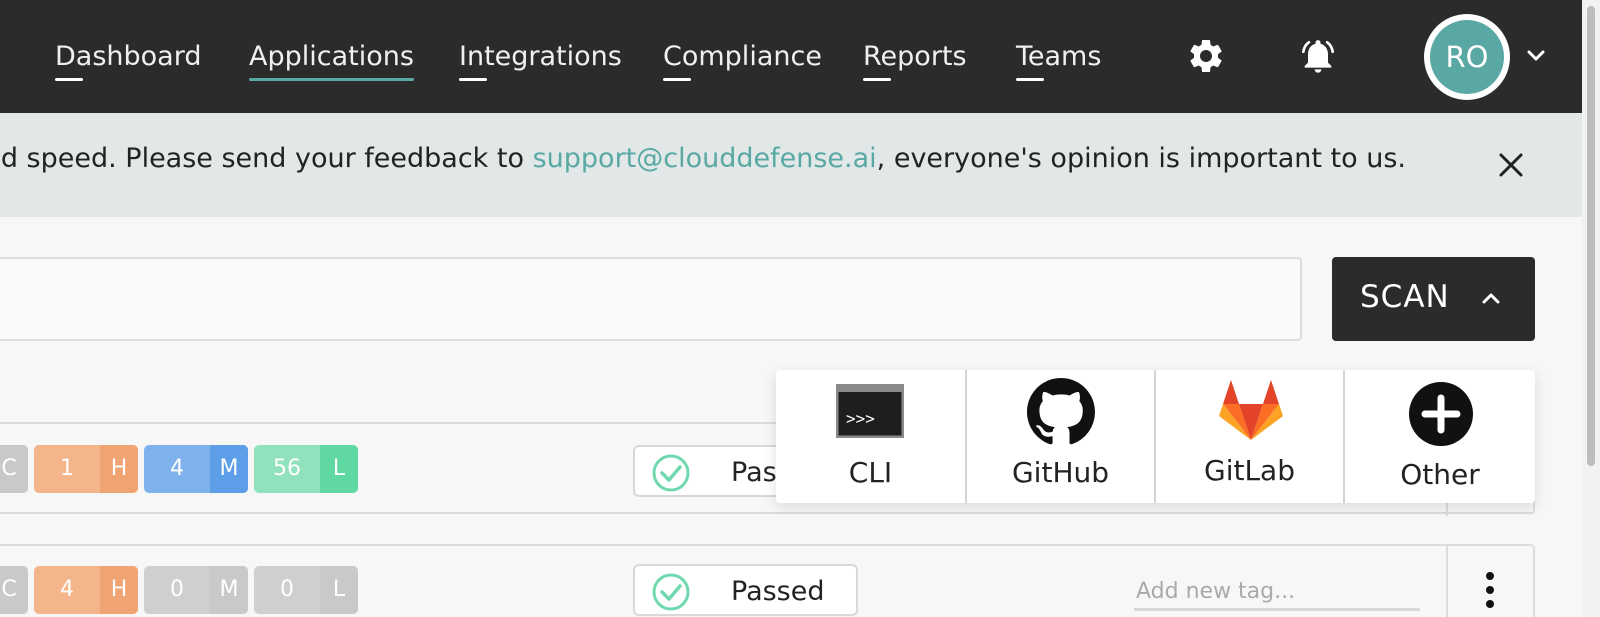 Image resolution: width=1600 pixels, height=617 pixels. What do you see at coordinates (331, 56) in the screenshot?
I see `nav-applications-label: Applications` at bounding box center [331, 56].